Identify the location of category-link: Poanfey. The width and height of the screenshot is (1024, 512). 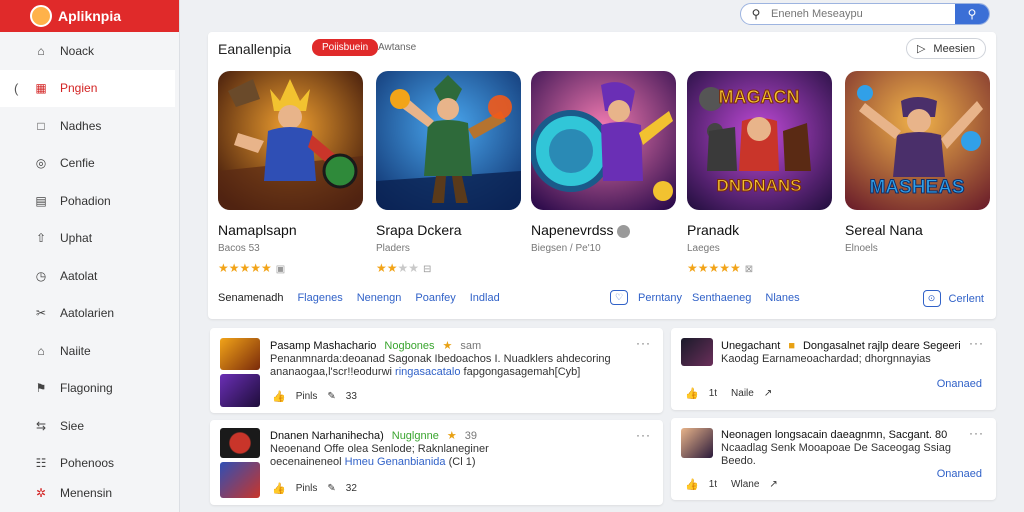
(435, 298).